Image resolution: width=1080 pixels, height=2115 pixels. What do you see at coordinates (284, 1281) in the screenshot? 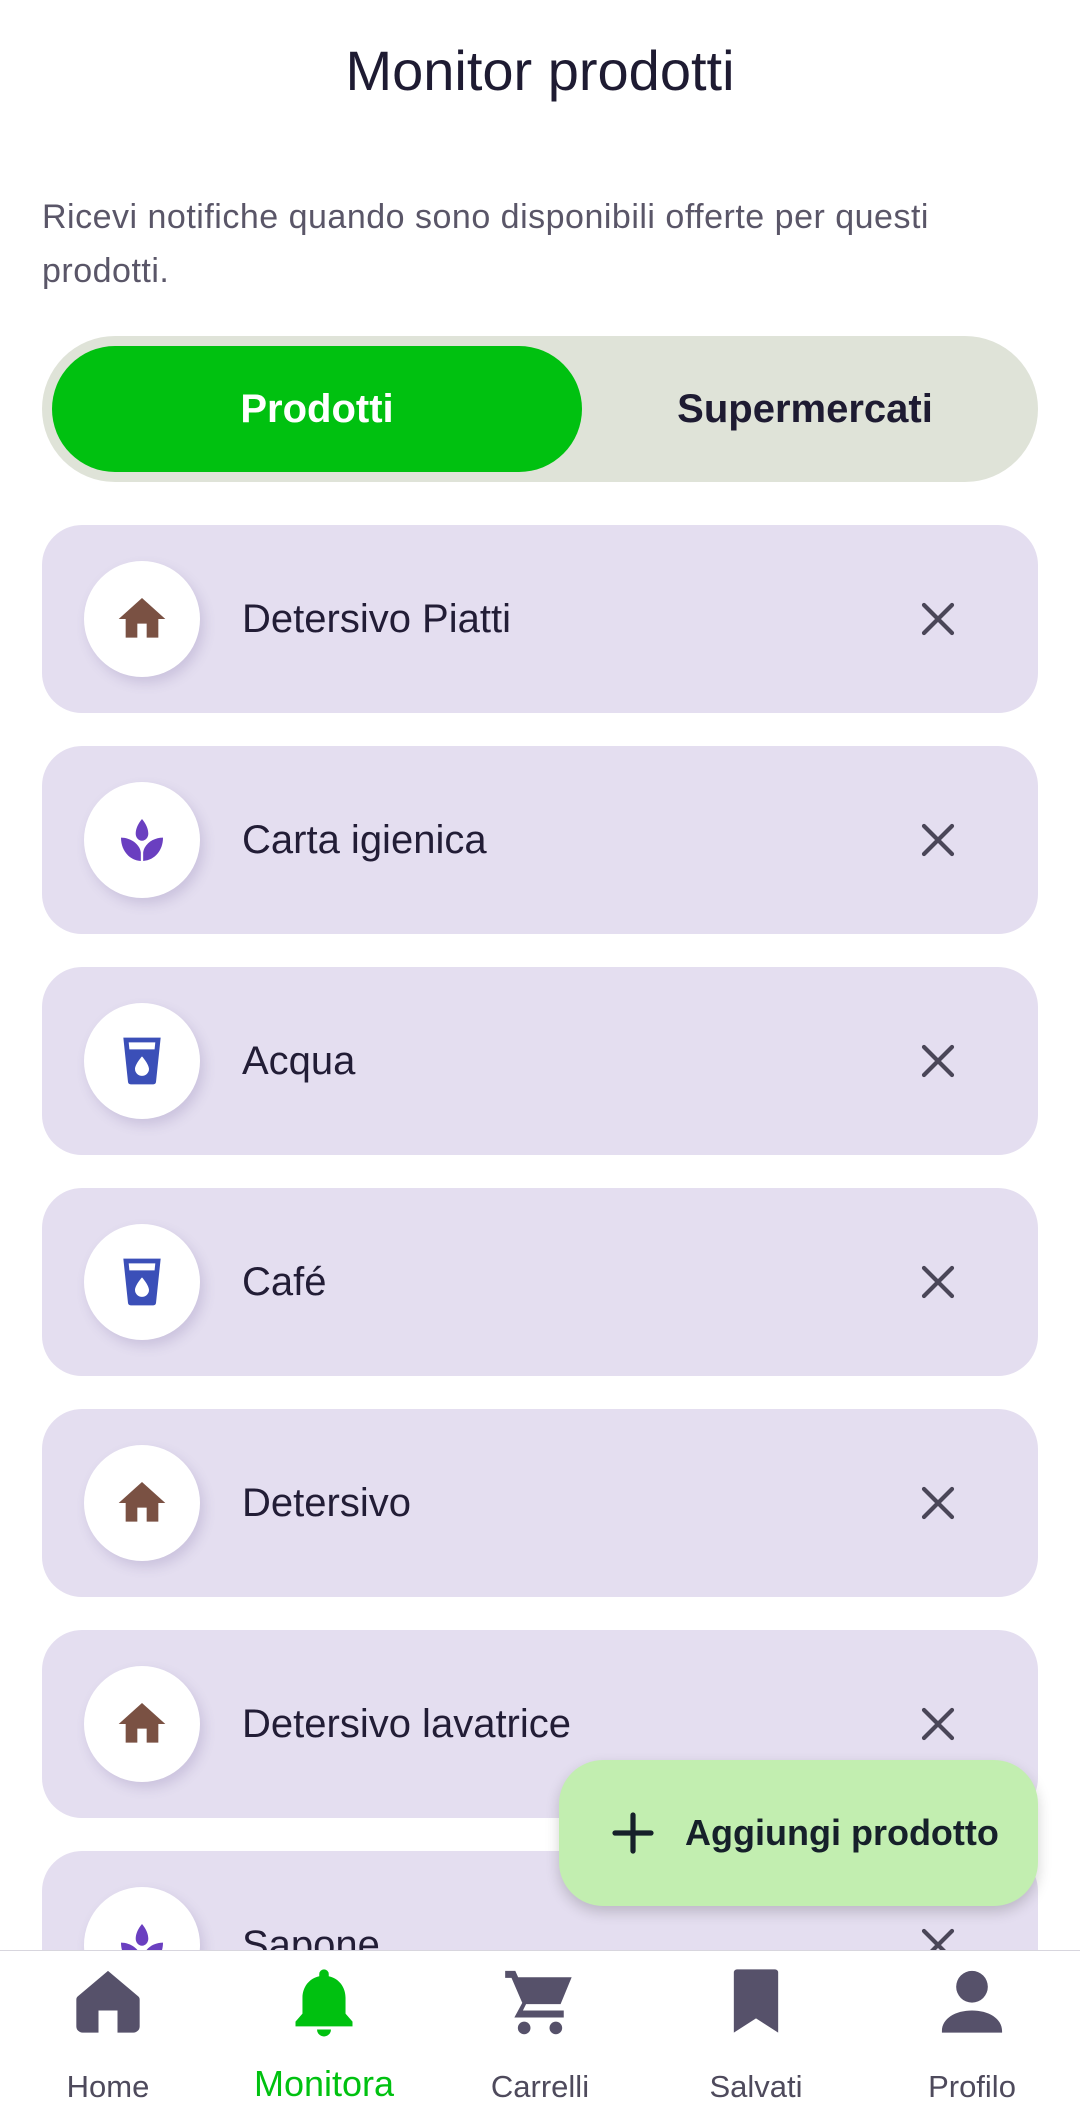
I see `product-name: Café` at bounding box center [284, 1281].